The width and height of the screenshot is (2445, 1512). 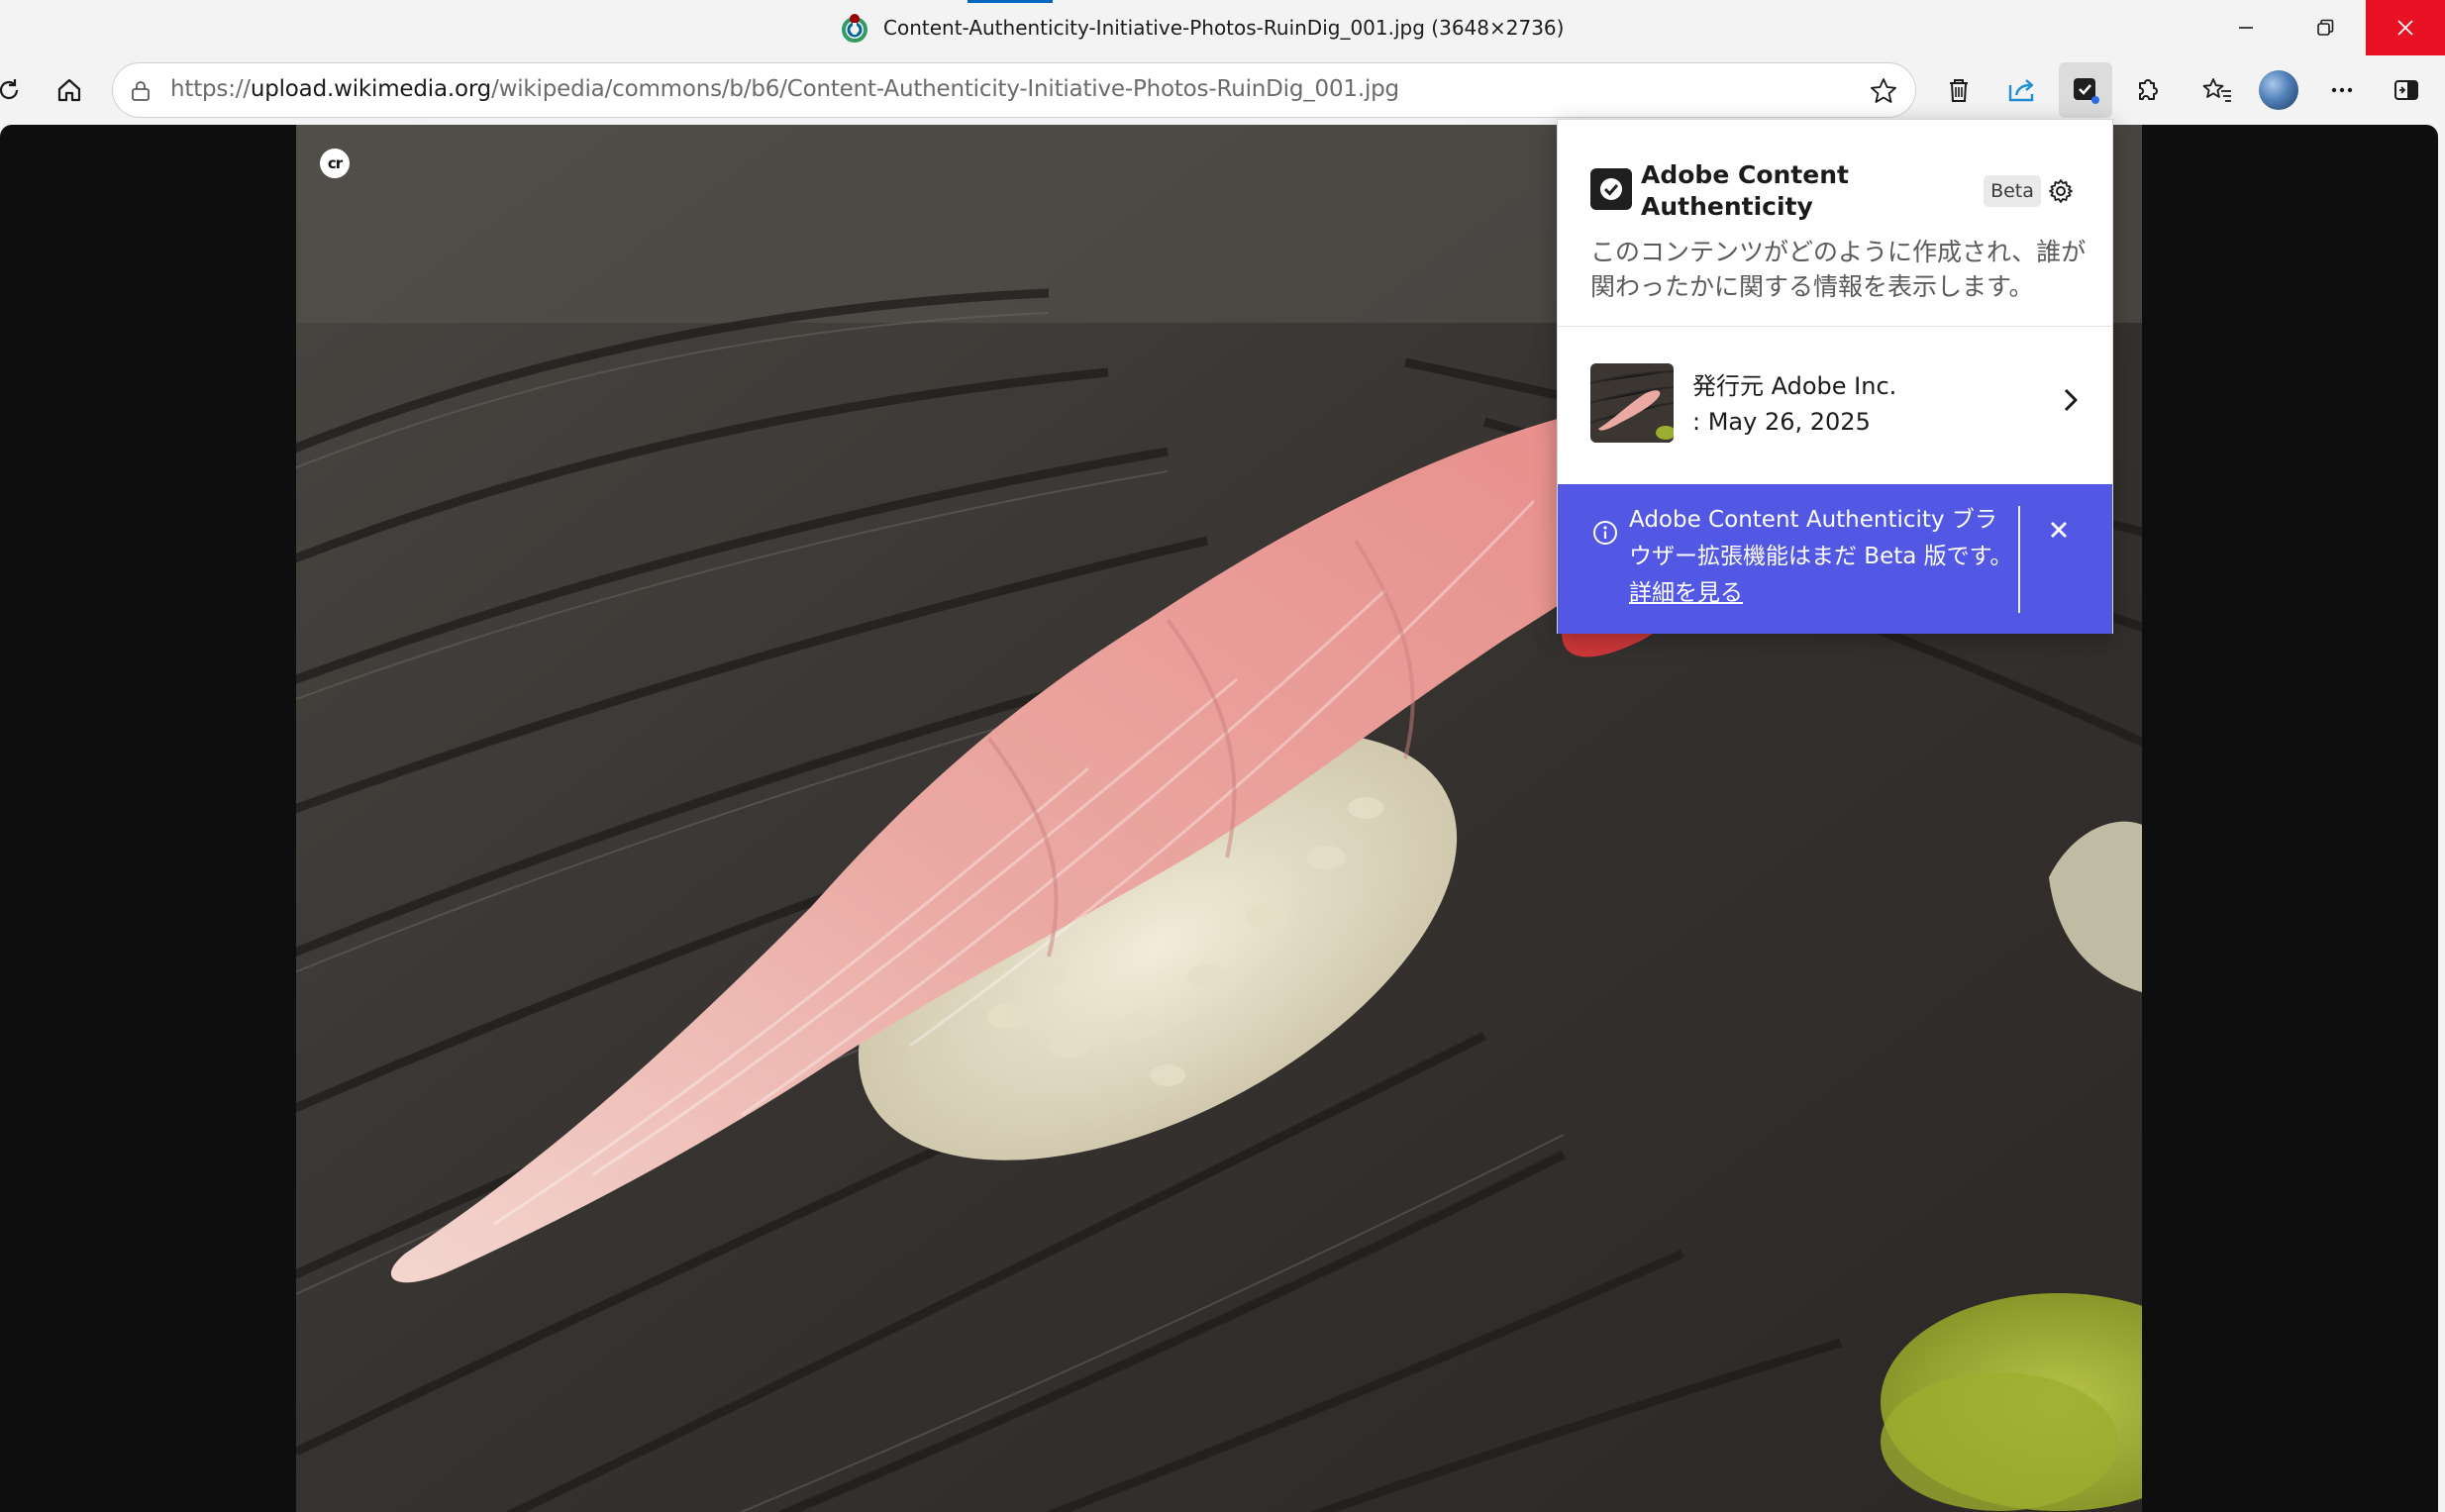 I want to click on settings-button, so click(x=2061, y=191).